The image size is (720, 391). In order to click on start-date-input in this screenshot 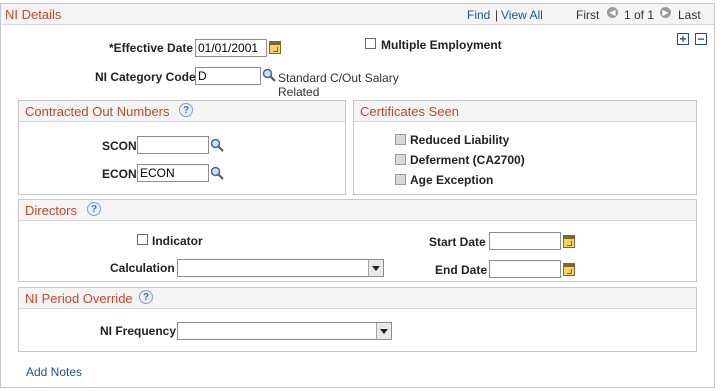, I will do `click(525, 241)`.